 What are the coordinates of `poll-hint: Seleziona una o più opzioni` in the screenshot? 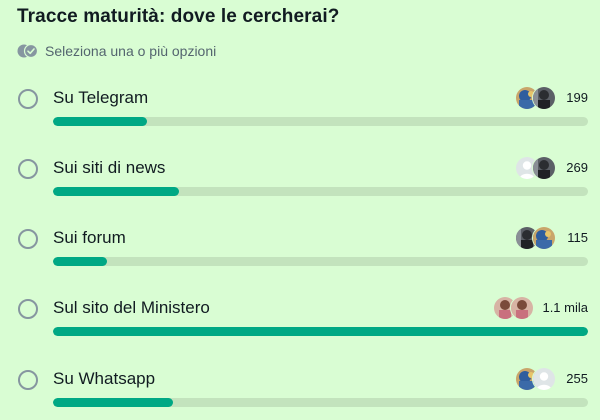 It's located at (116, 51).